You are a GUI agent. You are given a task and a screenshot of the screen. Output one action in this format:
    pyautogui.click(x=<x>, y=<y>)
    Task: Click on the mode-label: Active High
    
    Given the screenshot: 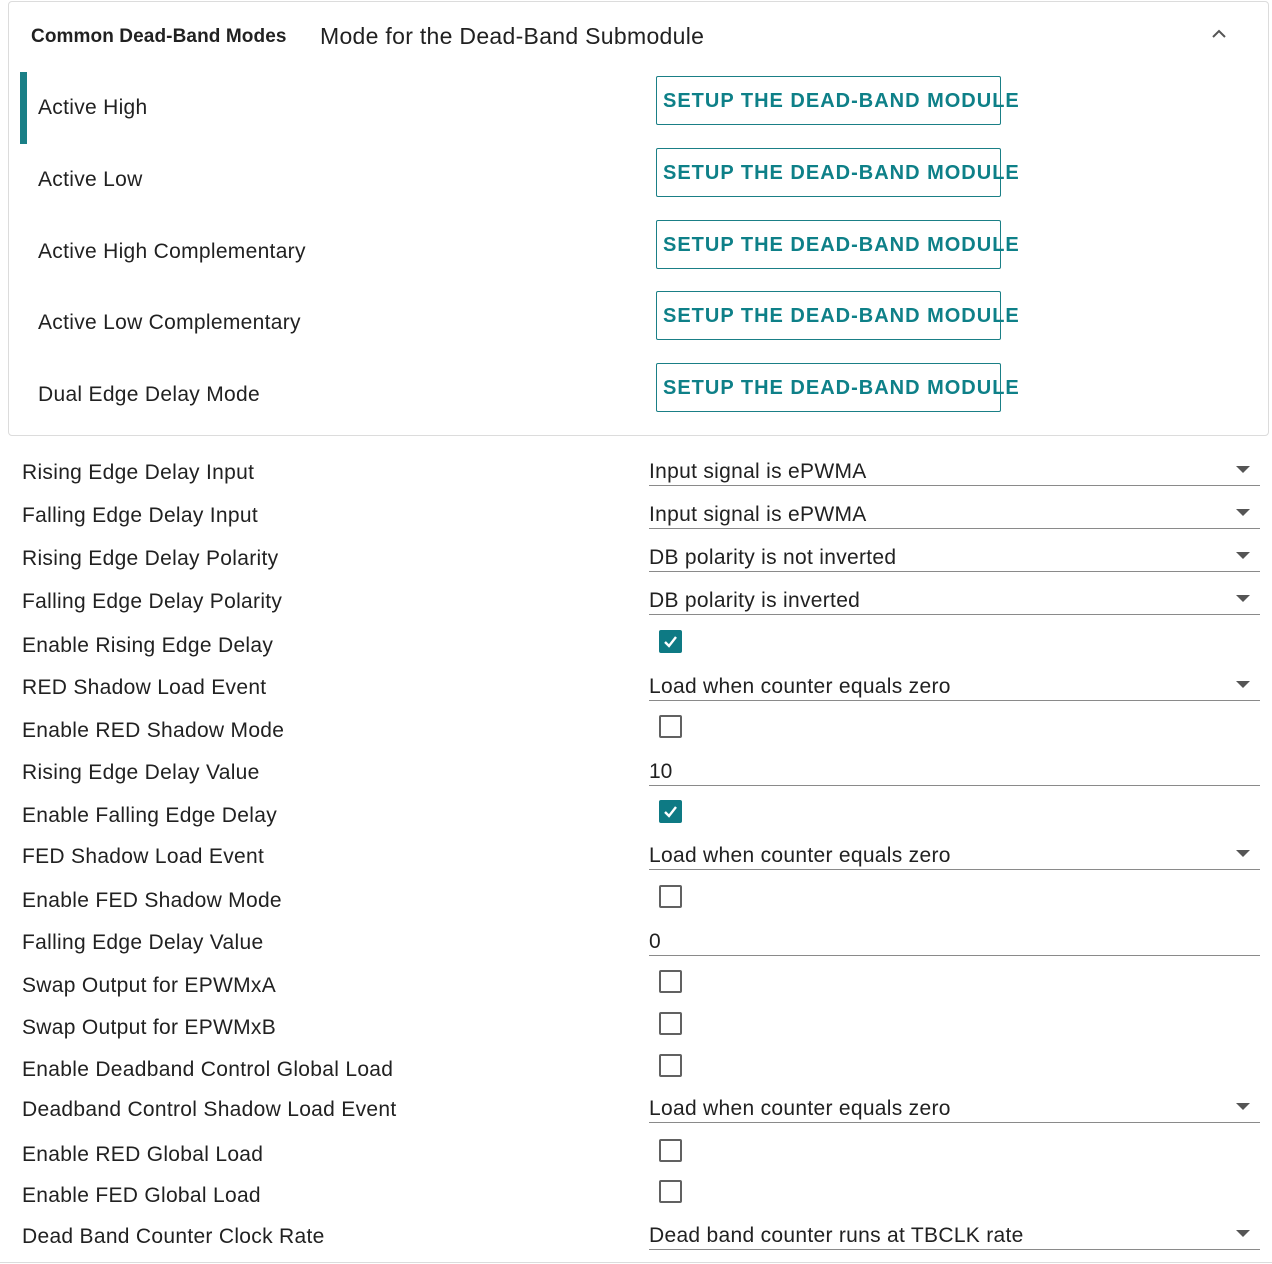 What is the action you would take?
    pyautogui.click(x=93, y=107)
    